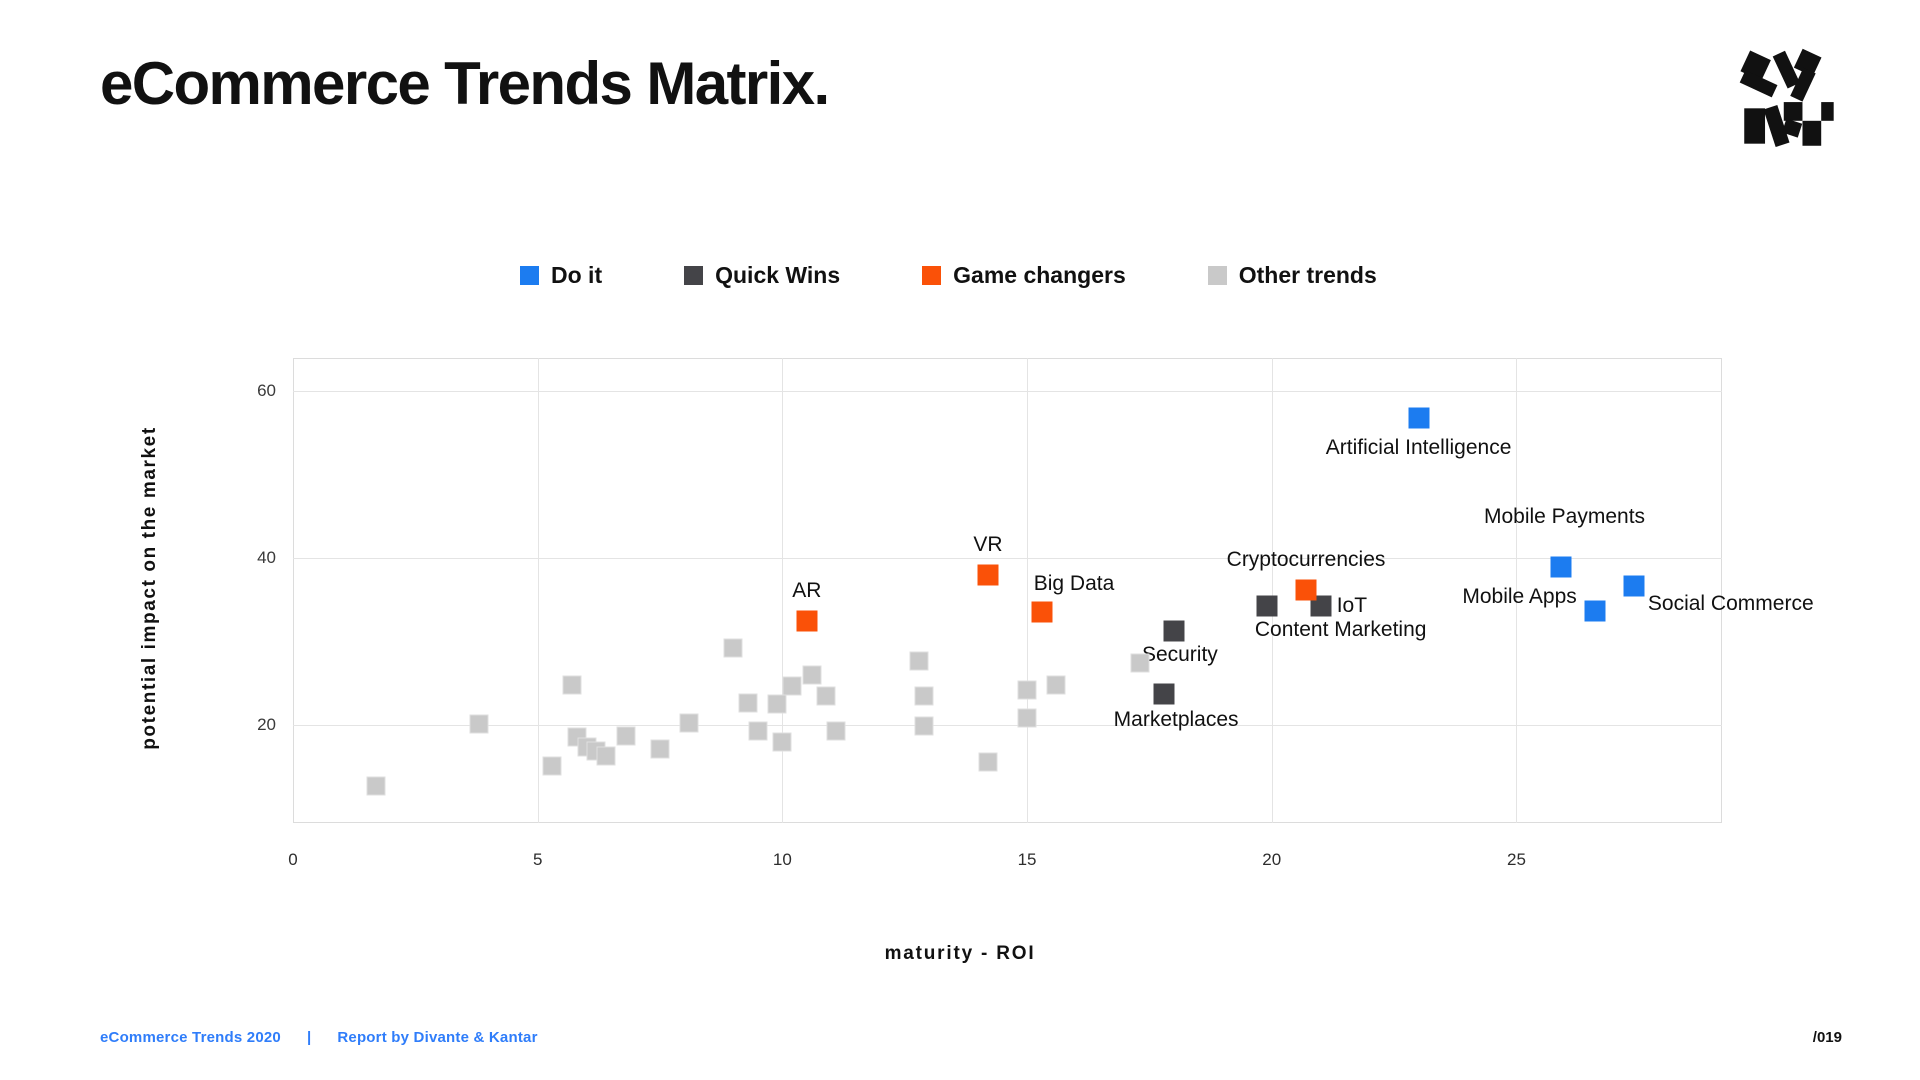  Describe the element at coordinates (1419, 418) in the screenshot. I see `data-point-artificial-intelligence` at that location.